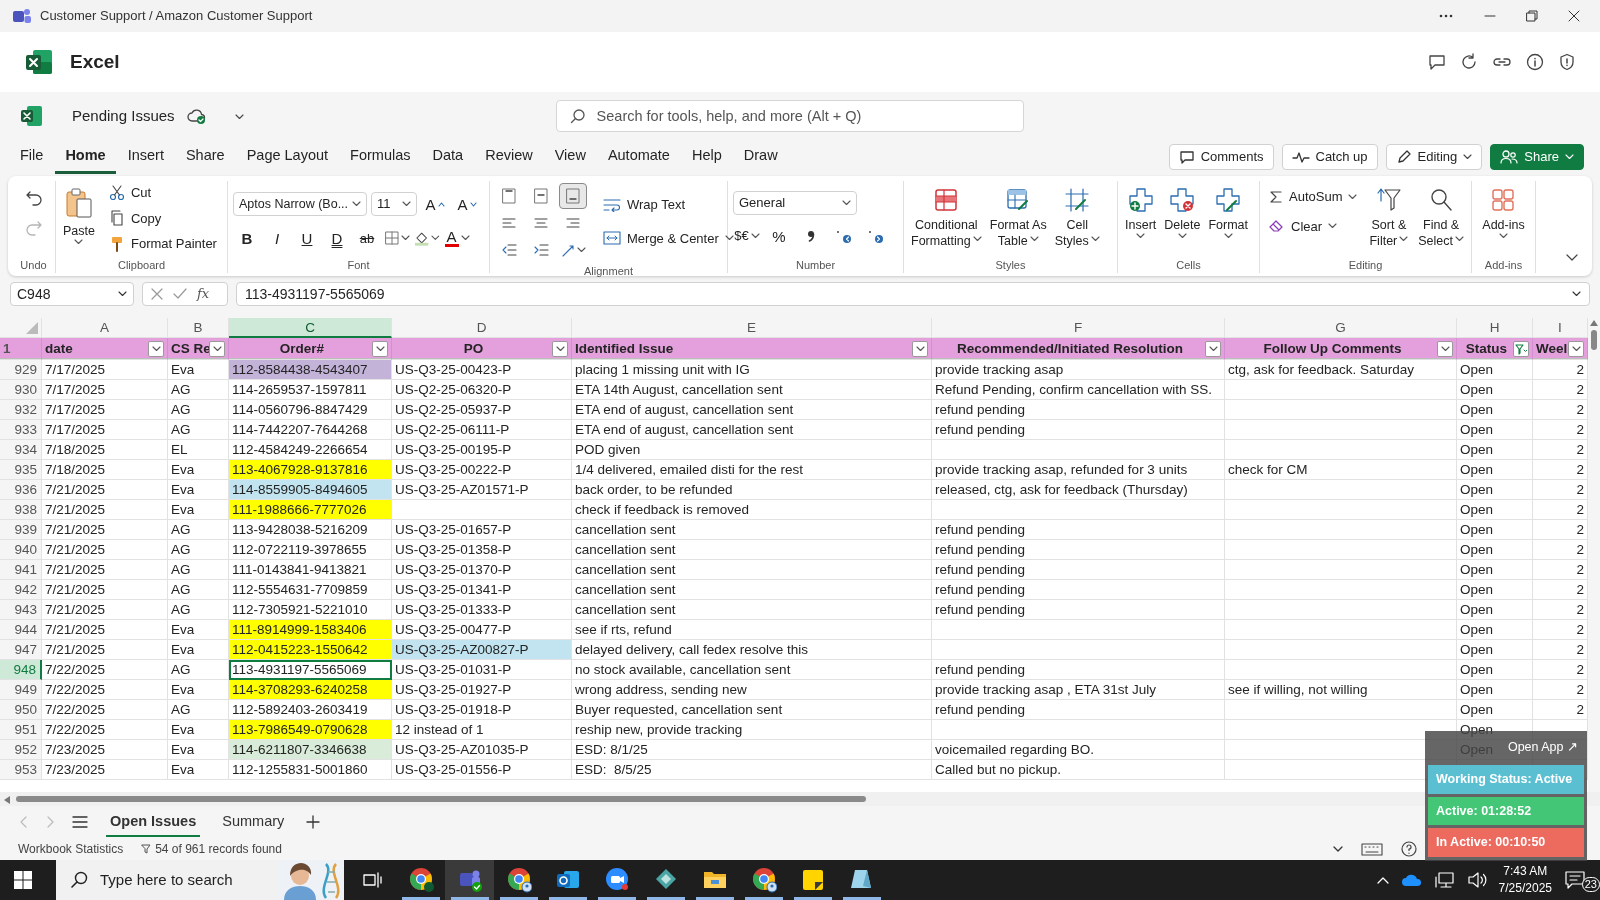  Describe the element at coordinates (638, 157) in the screenshot. I see `menu-tab: Automate` at that location.